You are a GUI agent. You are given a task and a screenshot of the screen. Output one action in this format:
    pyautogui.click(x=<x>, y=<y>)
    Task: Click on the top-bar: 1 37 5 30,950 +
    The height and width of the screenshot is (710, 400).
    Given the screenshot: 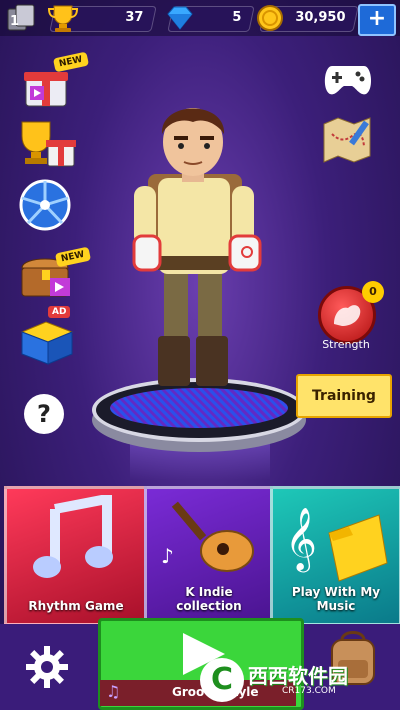 What is the action you would take?
    pyautogui.click(x=200, y=18)
    